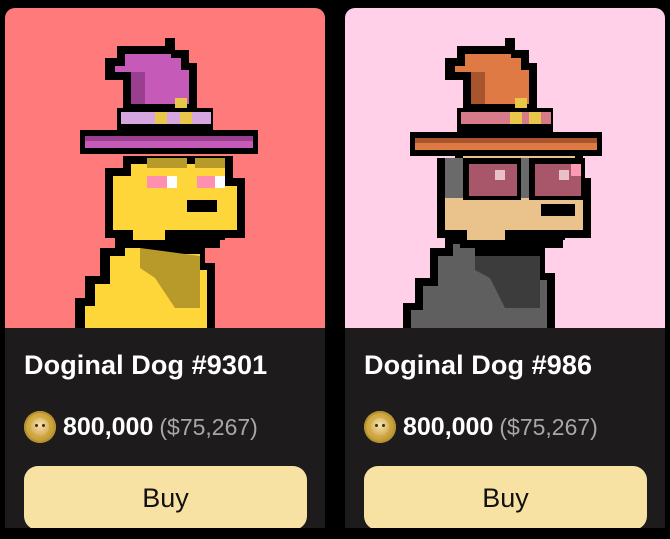 This screenshot has width=670, height=539. I want to click on bottom-edge, so click(335, 533).